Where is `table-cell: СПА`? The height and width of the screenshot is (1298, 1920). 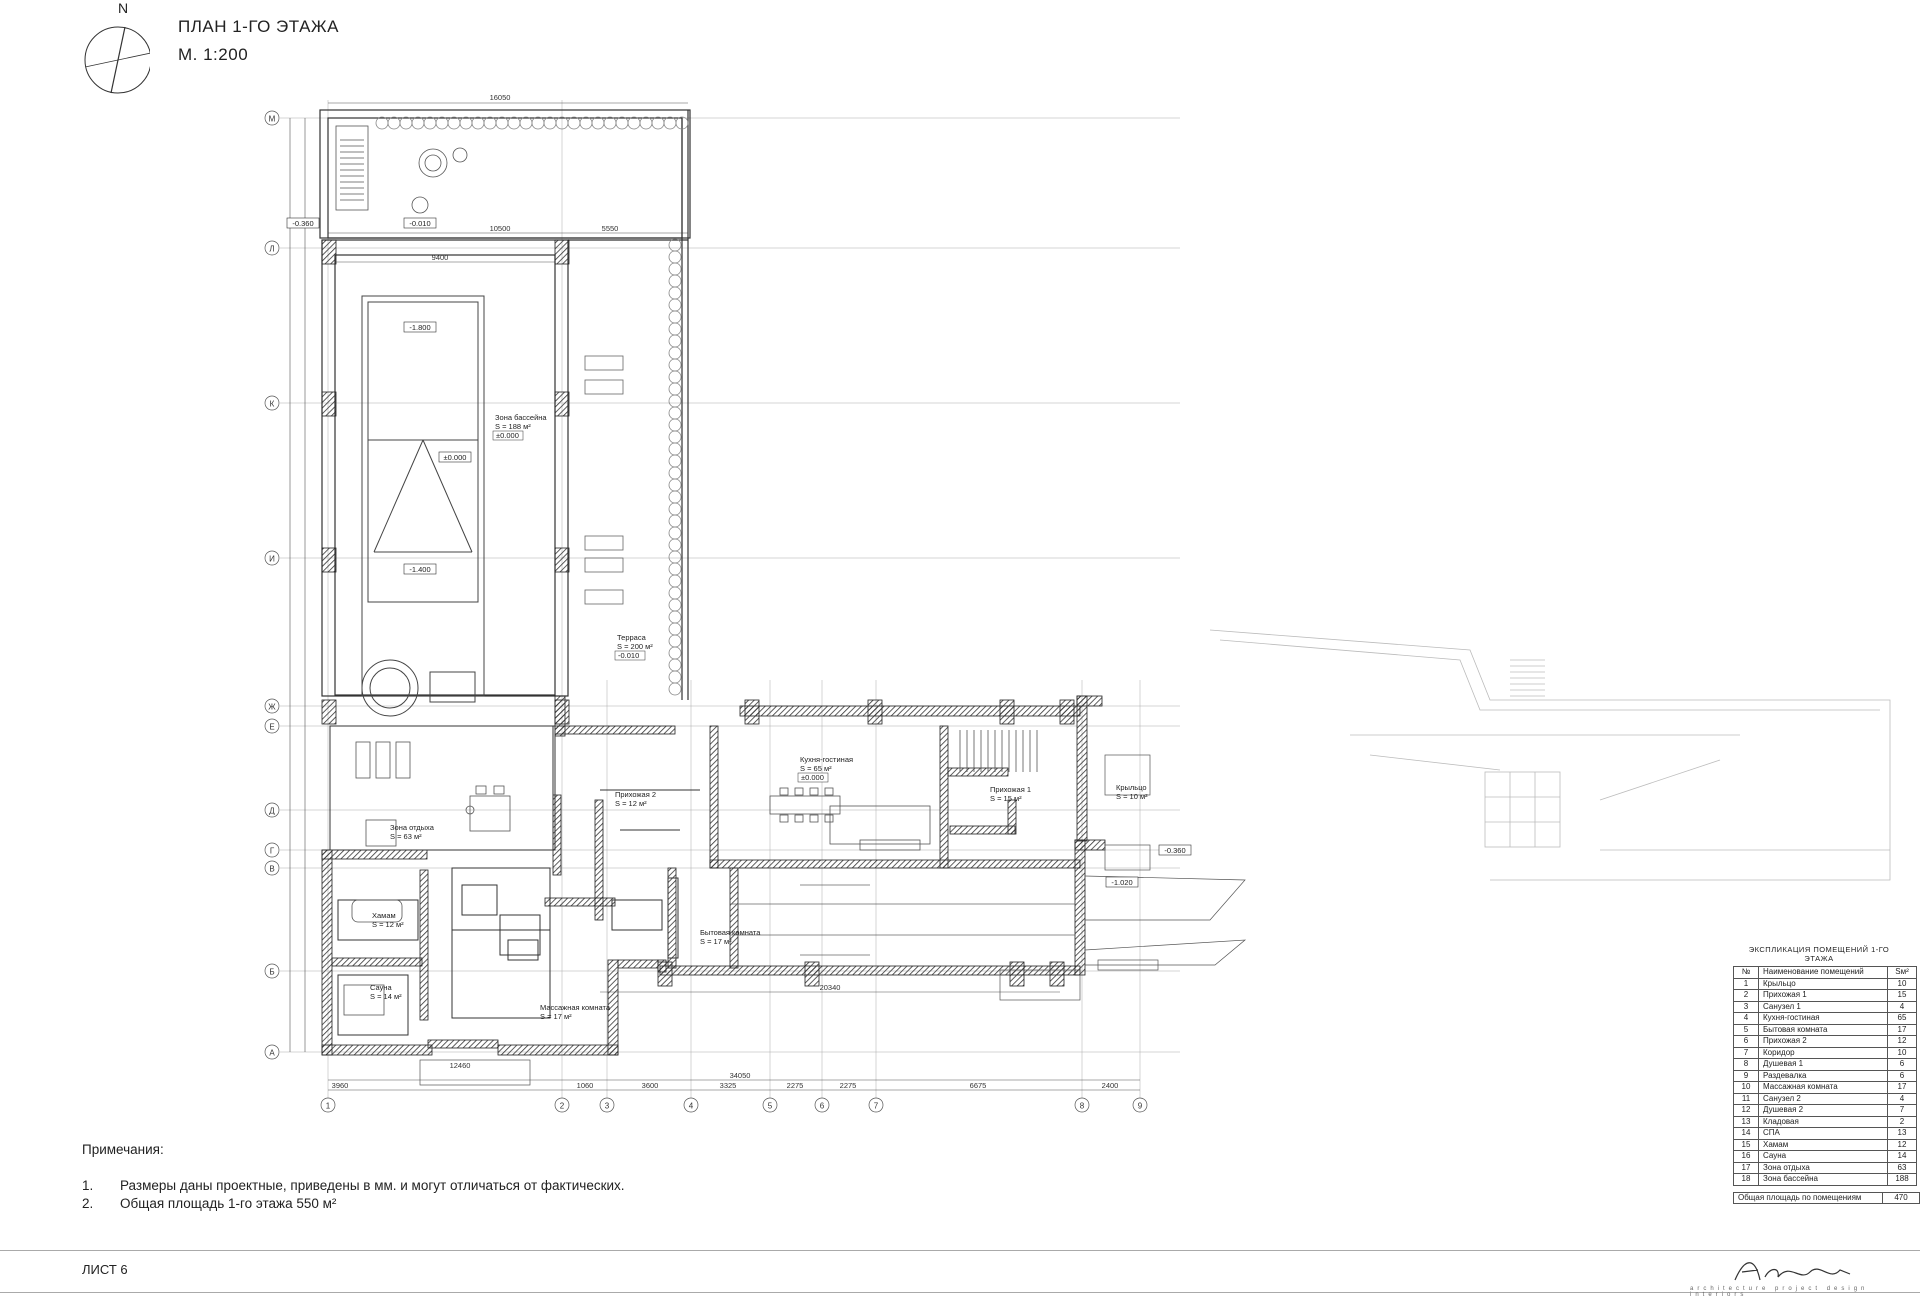
table-cell: СПА is located at coordinates (1823, 1133).